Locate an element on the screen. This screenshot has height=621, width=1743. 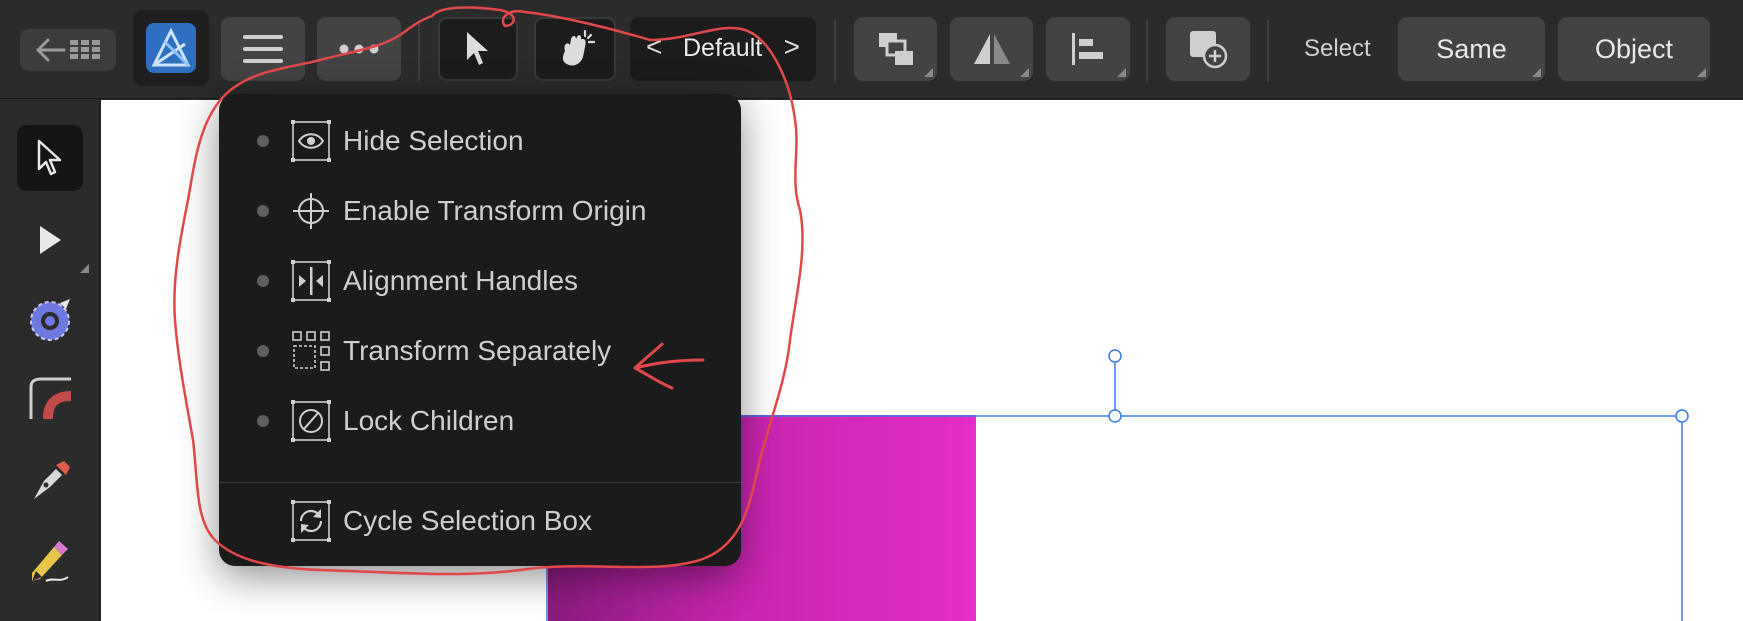
menu-item-label: Cycle Selection Box is located at coordinates (468, 520).